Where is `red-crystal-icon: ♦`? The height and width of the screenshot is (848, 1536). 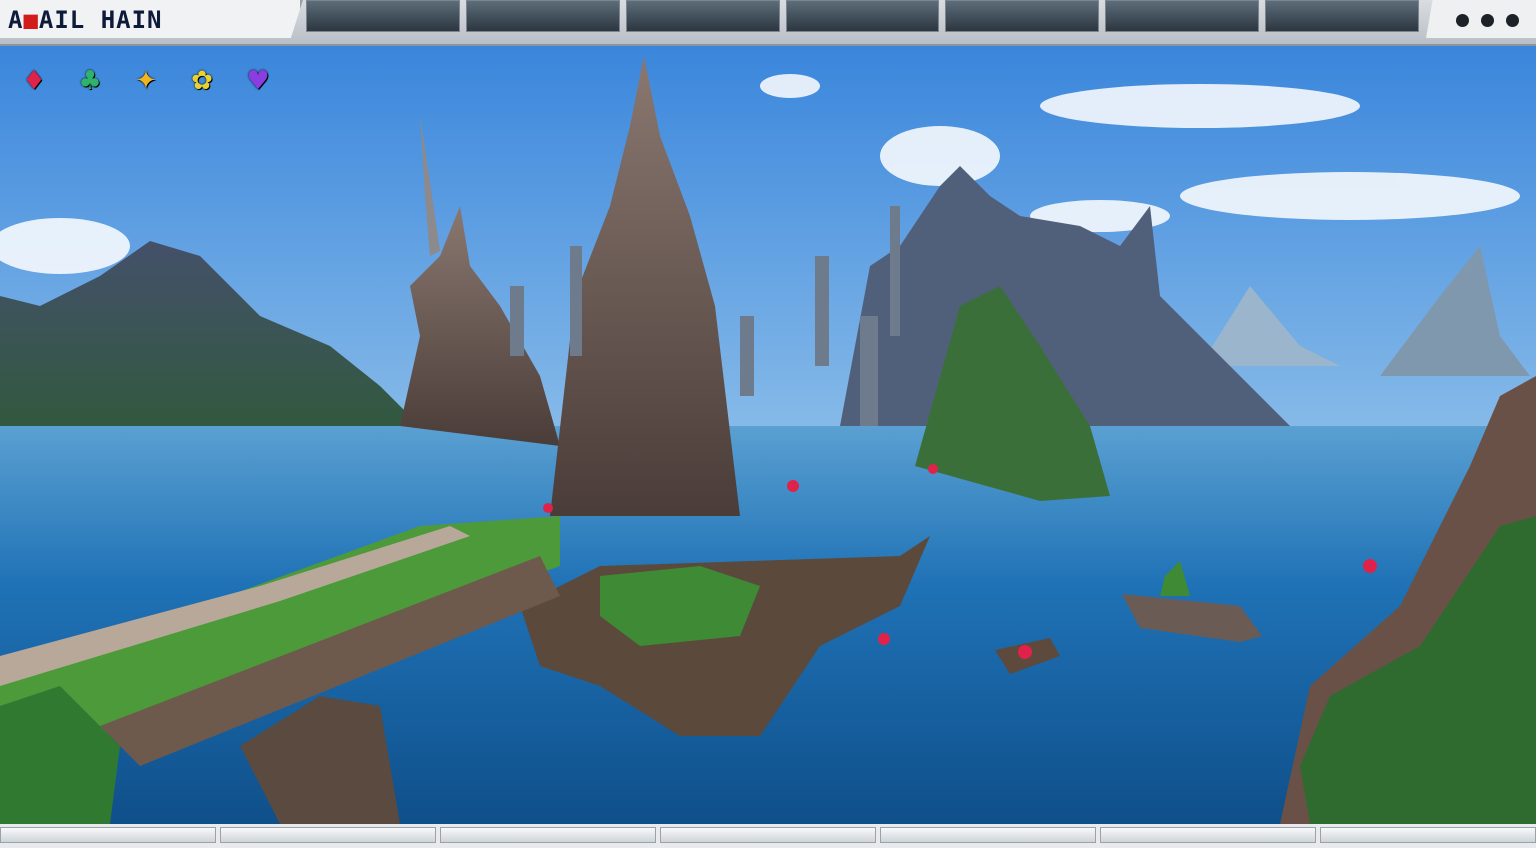
red-crystal-icon: ♦ is located at coordinates (34, 81).